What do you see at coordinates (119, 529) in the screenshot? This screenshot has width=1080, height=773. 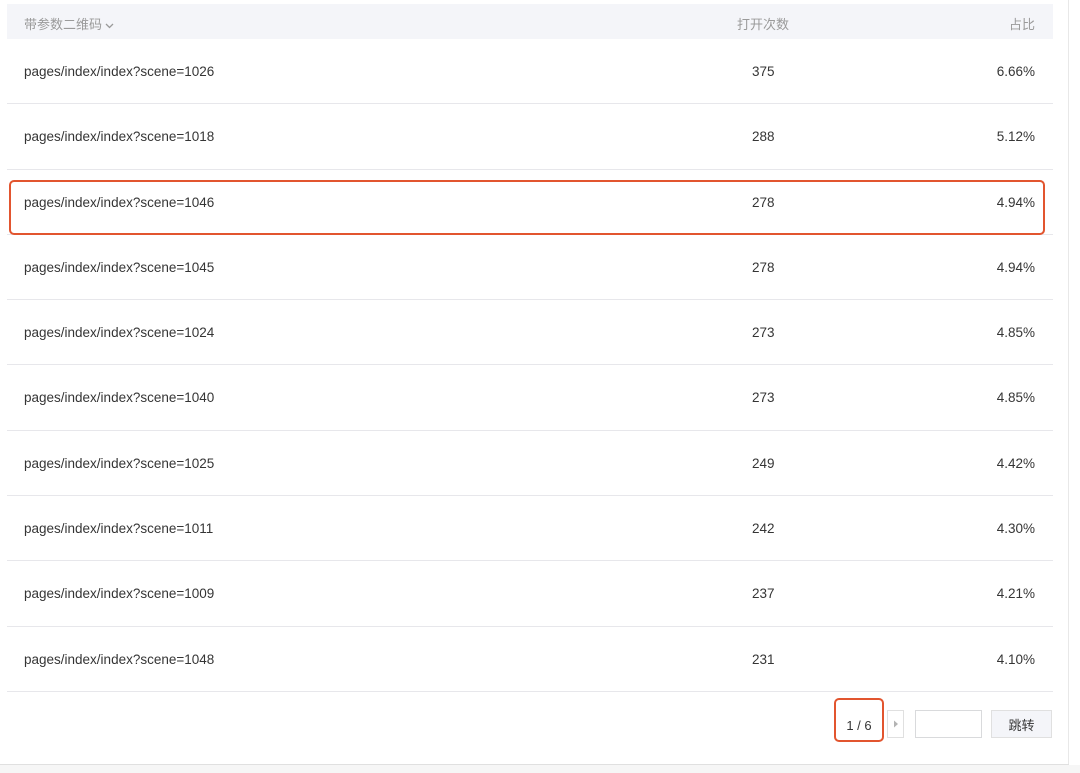 I see `row-path: pages/index/index?scene=1011` at bounding box center [119, 529].